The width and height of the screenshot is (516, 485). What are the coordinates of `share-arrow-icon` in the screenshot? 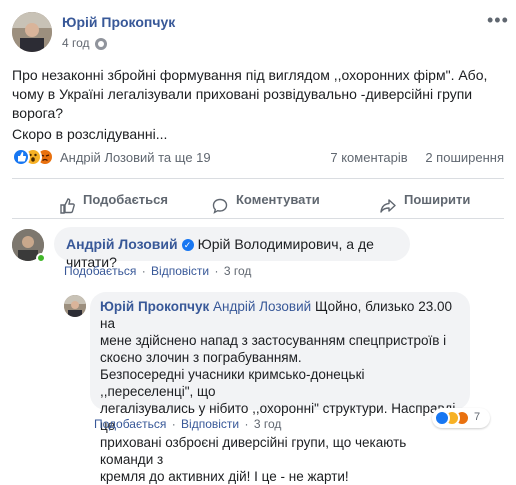 It's located at (388, 203).